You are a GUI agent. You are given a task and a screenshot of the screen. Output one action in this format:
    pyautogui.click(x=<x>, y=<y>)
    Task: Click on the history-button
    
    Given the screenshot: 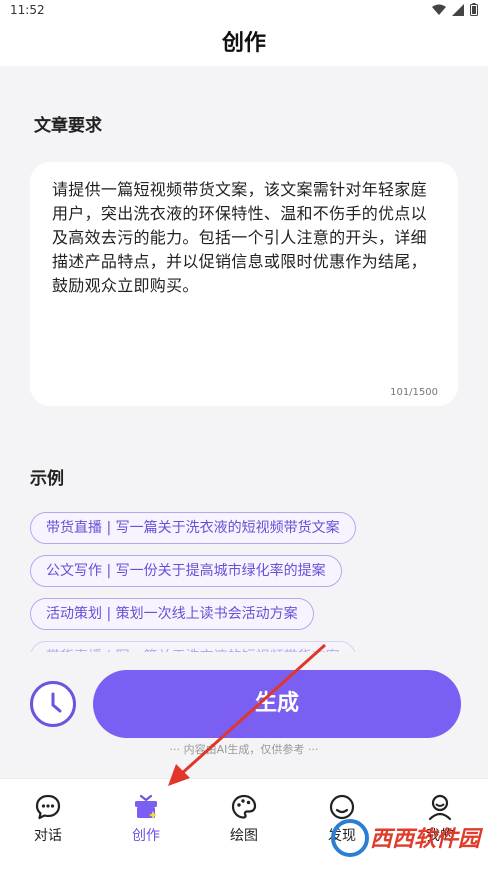 What is the action you would take?
    pyautogui.click(x=53, y=704)
    